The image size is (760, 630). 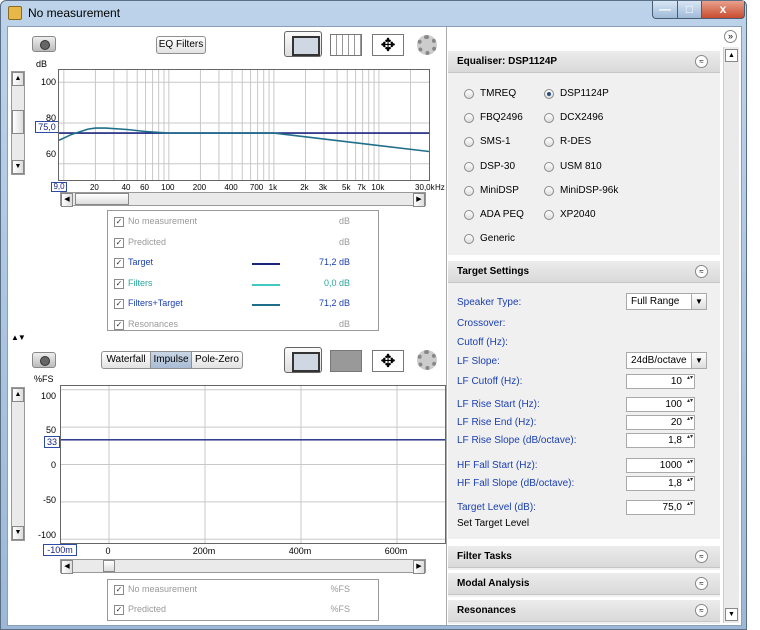 I want to click on collapse-sidebar-icon: », so click(x=730, y=36).